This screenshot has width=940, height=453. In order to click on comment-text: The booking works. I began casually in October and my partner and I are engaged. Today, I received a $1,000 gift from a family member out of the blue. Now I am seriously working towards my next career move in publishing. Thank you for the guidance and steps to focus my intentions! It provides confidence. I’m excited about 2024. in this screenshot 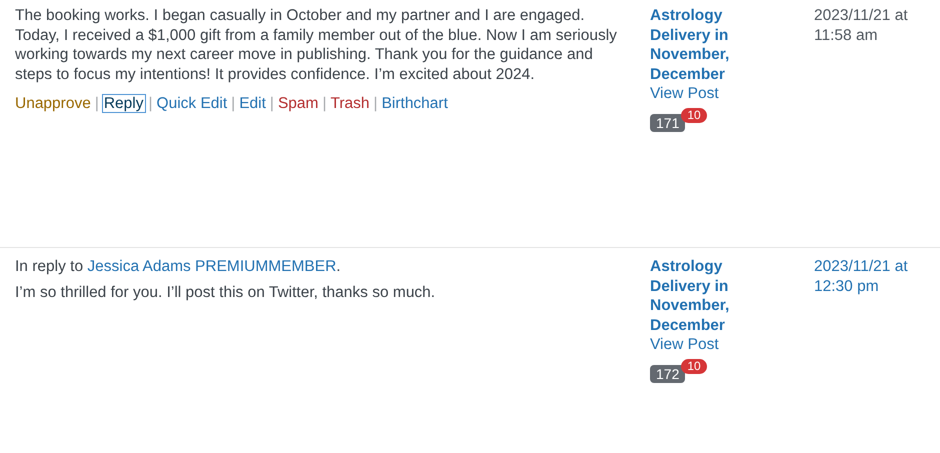, I will do `click(316, 45)`.